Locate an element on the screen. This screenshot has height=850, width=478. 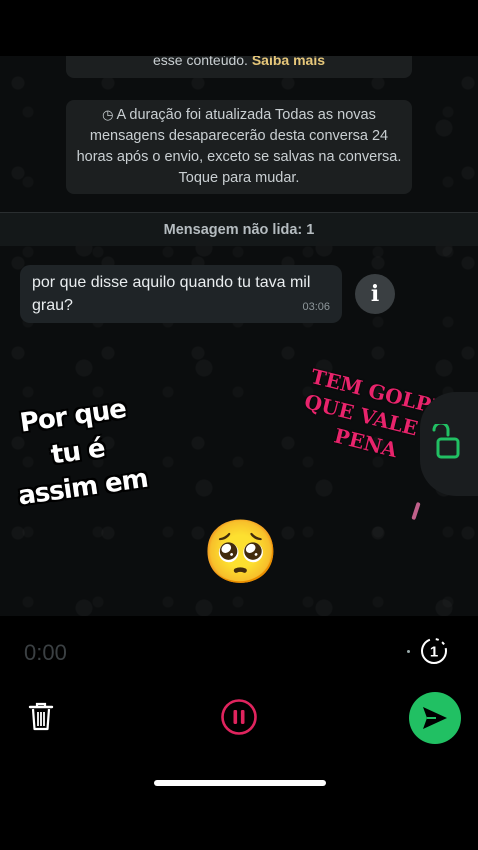
info-icon: i is located at coordinates (375, 294).